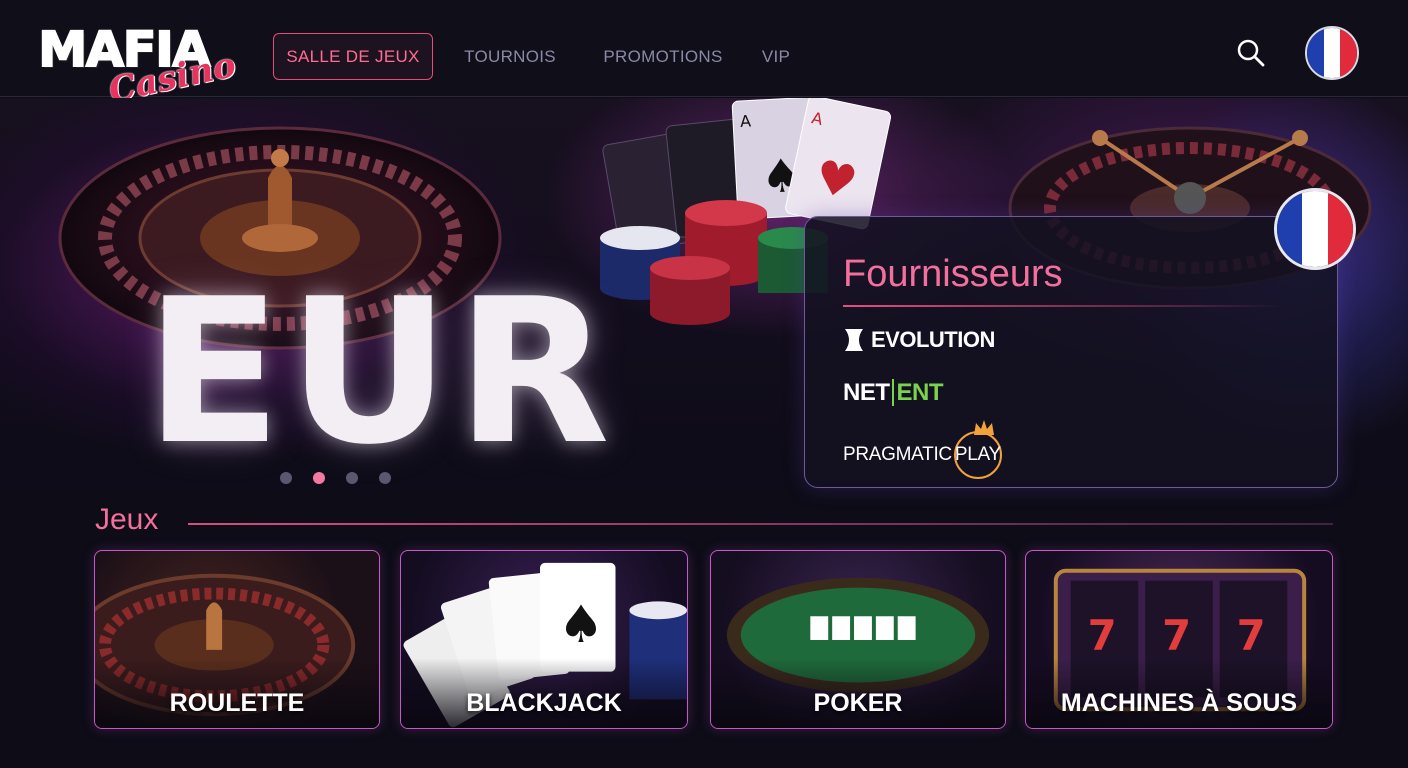 This screenshot has height=768, width=1408. What do you see at coordinates (127, 519) in the screenshot?
I see `games-section-title: Jeux` at bounding box center [127, 519].